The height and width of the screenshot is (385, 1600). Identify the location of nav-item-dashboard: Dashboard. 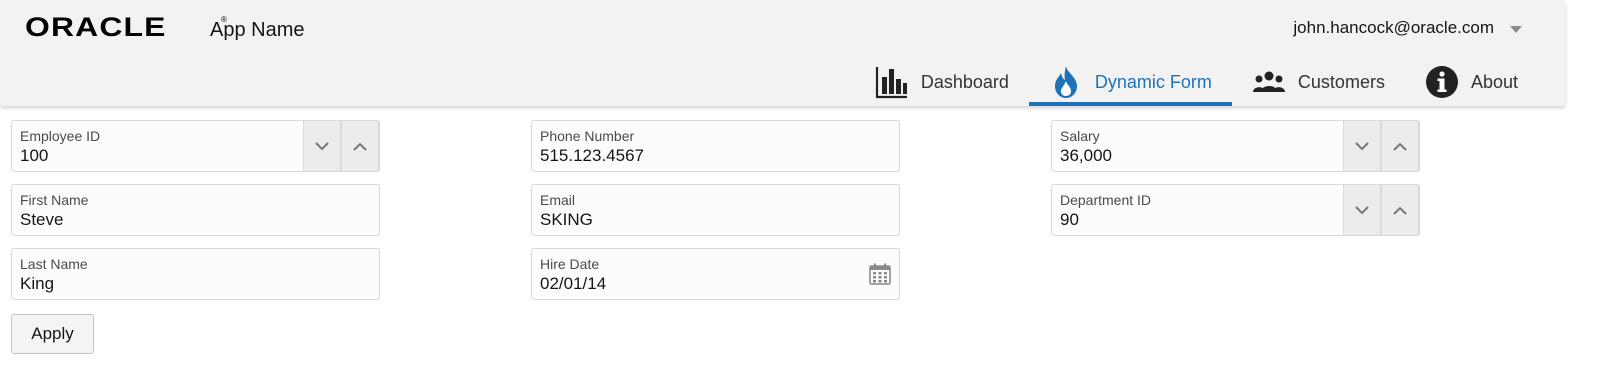
(942, 83).